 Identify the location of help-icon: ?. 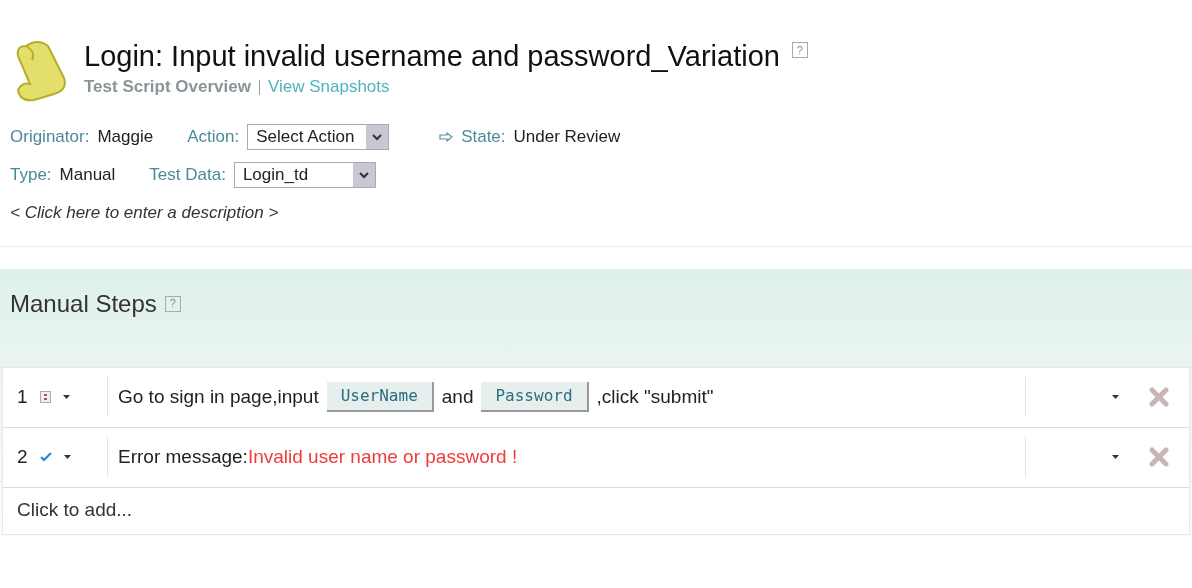
(799, 50).